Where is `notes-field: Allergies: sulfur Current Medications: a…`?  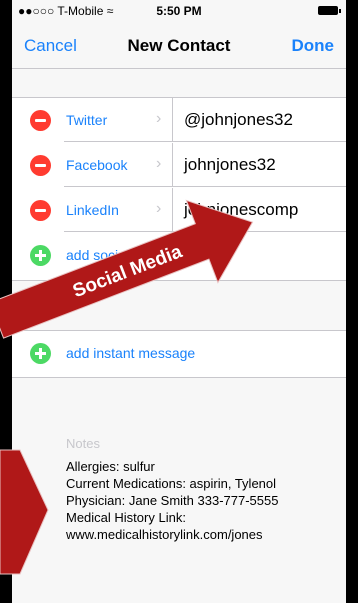 notes-field: Allergies: sulfur Current Medications: a… is located at coordinates (172, 500).